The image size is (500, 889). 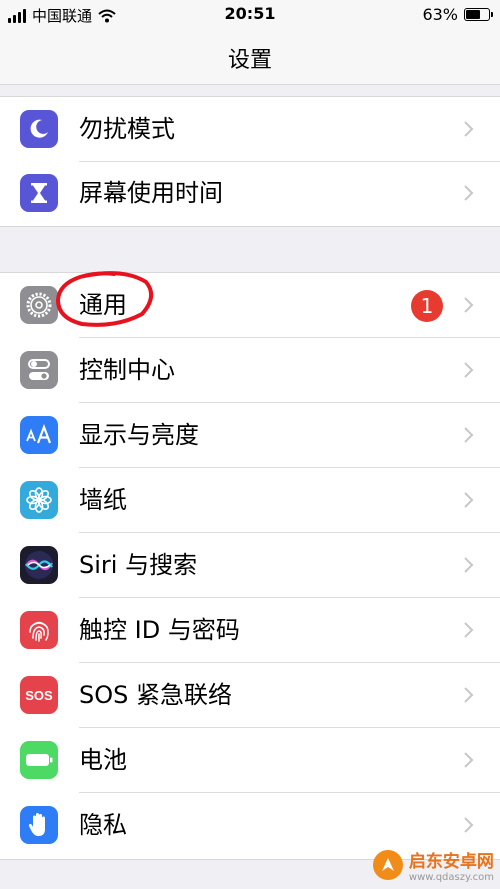 What do you see at coordinates (250, 630) in the screenshot?
I see `settings-row-touch-id-passcode: 触控 ID 与密码` at bounding box center [250, 630].